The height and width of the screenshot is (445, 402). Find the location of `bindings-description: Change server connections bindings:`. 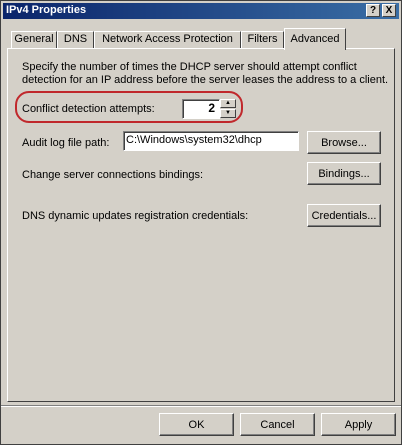

bindings-description: Change server connections bindings: is located at coordinates (113, 175).